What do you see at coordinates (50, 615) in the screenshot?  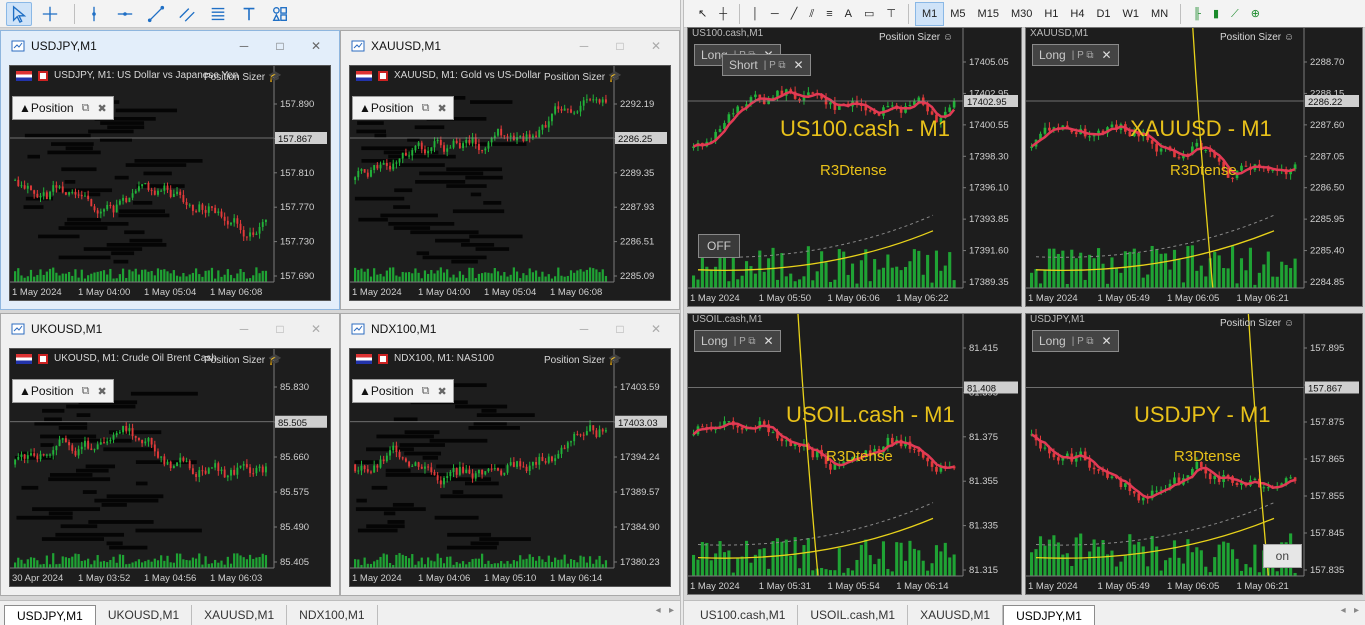 I see `tab-usdjpy: USDJPY,M1` at bounding box center [50, 615].